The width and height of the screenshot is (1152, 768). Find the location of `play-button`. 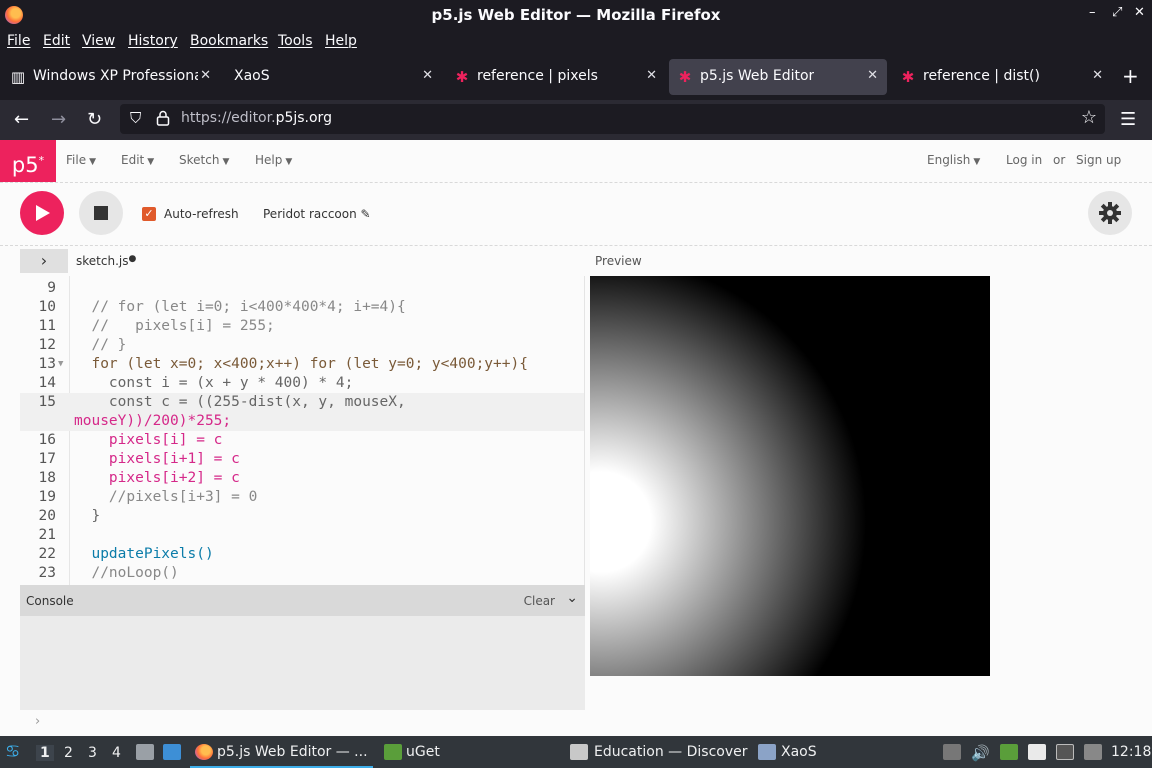

play-button is located at coordinates (42, 213).